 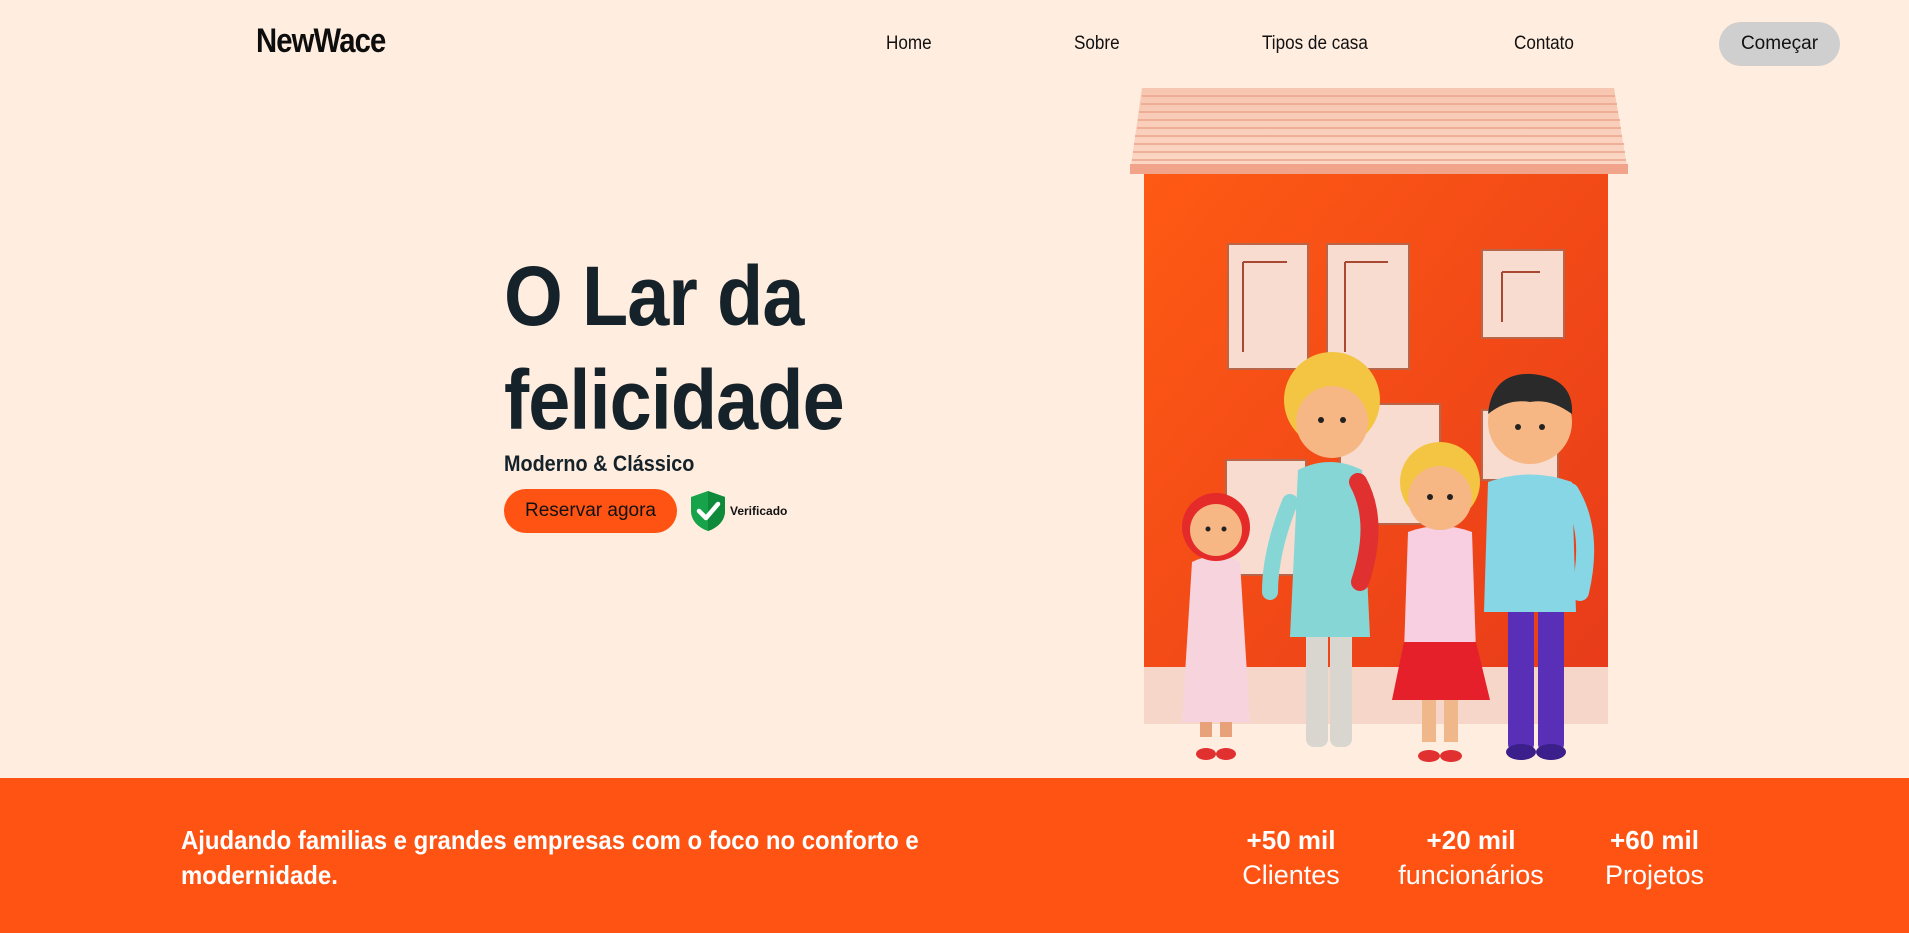 I want to click on nav-link-tipos-de-casa: Tipos de casa, so click(x=1315, y=44).